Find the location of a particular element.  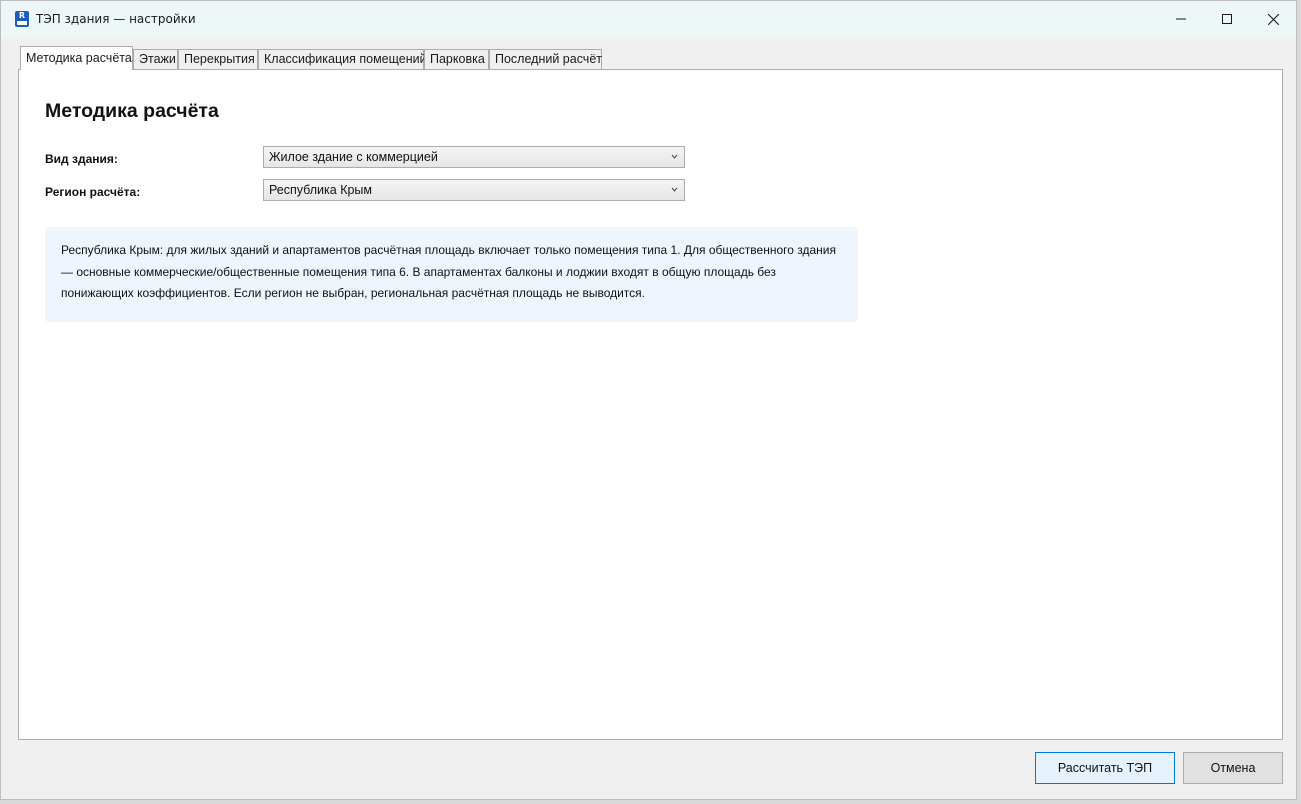

maximize-icon is located at coordinates (1227, 19).